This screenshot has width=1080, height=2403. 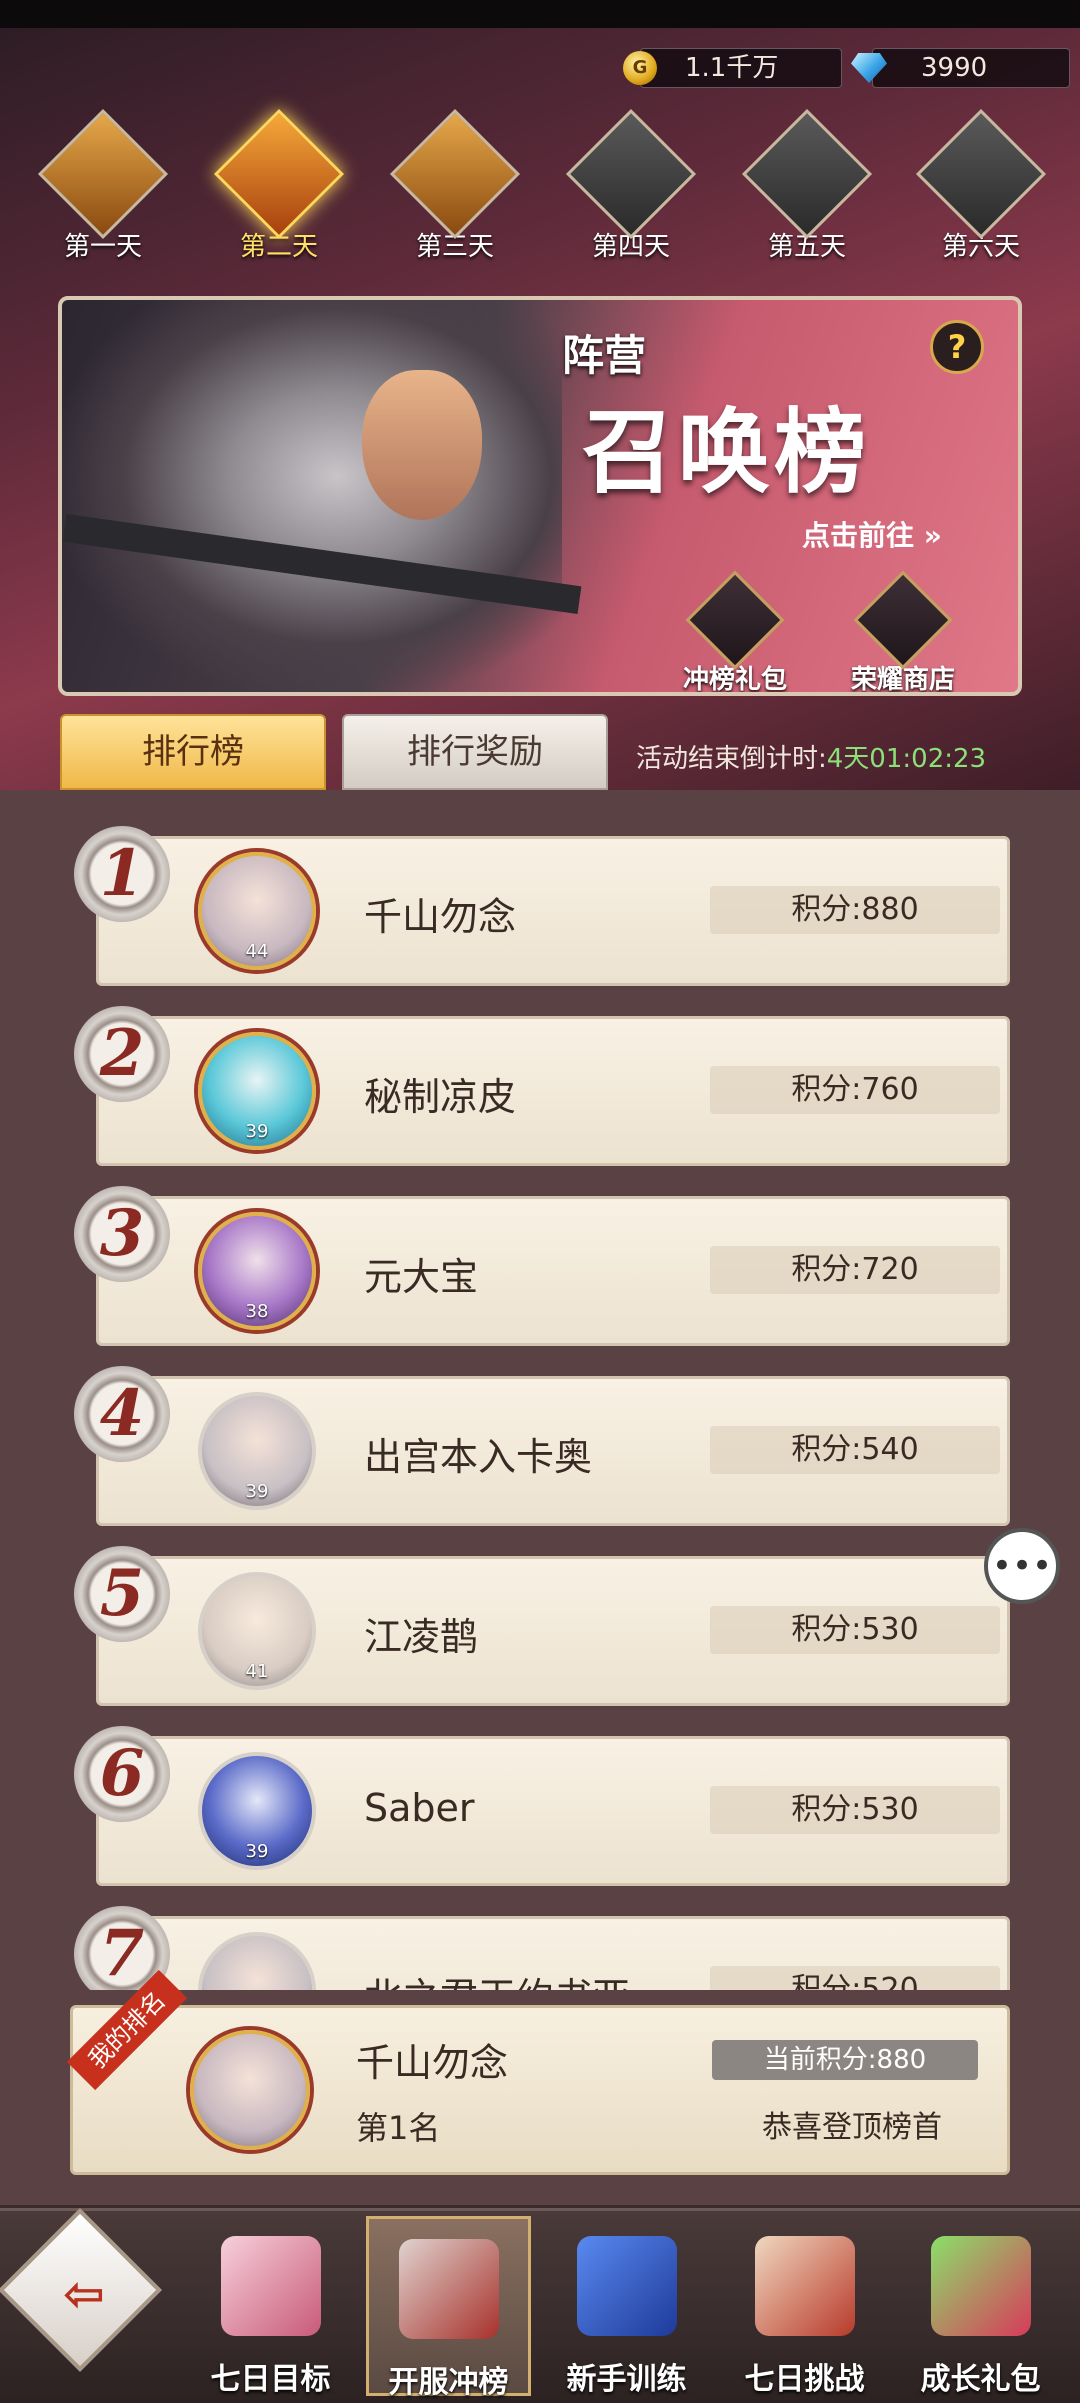 What do you see at coordinates (604, 355) in the screenshot?
I see `banner-subtitle: 阵营` at bounding box center [604, 355].